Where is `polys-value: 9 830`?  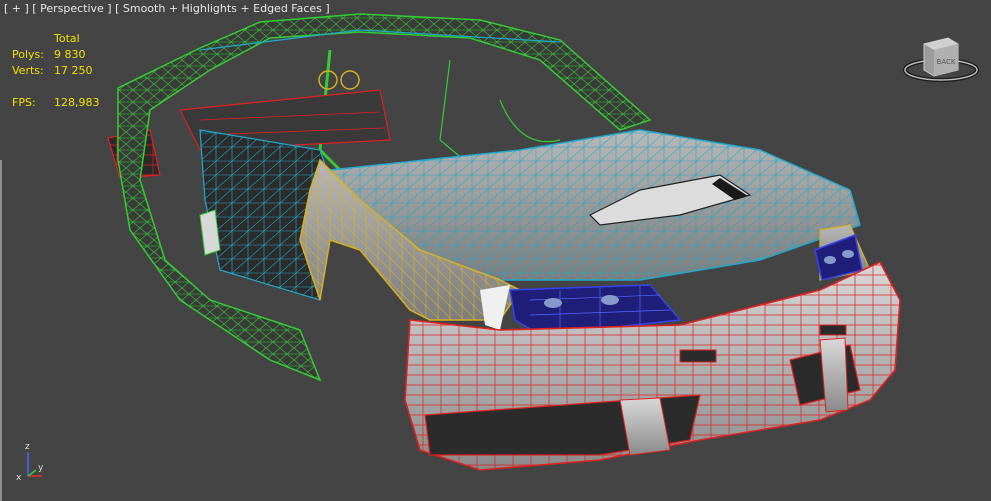 polys-value: 9 830 is located at coordinates (70, 54).